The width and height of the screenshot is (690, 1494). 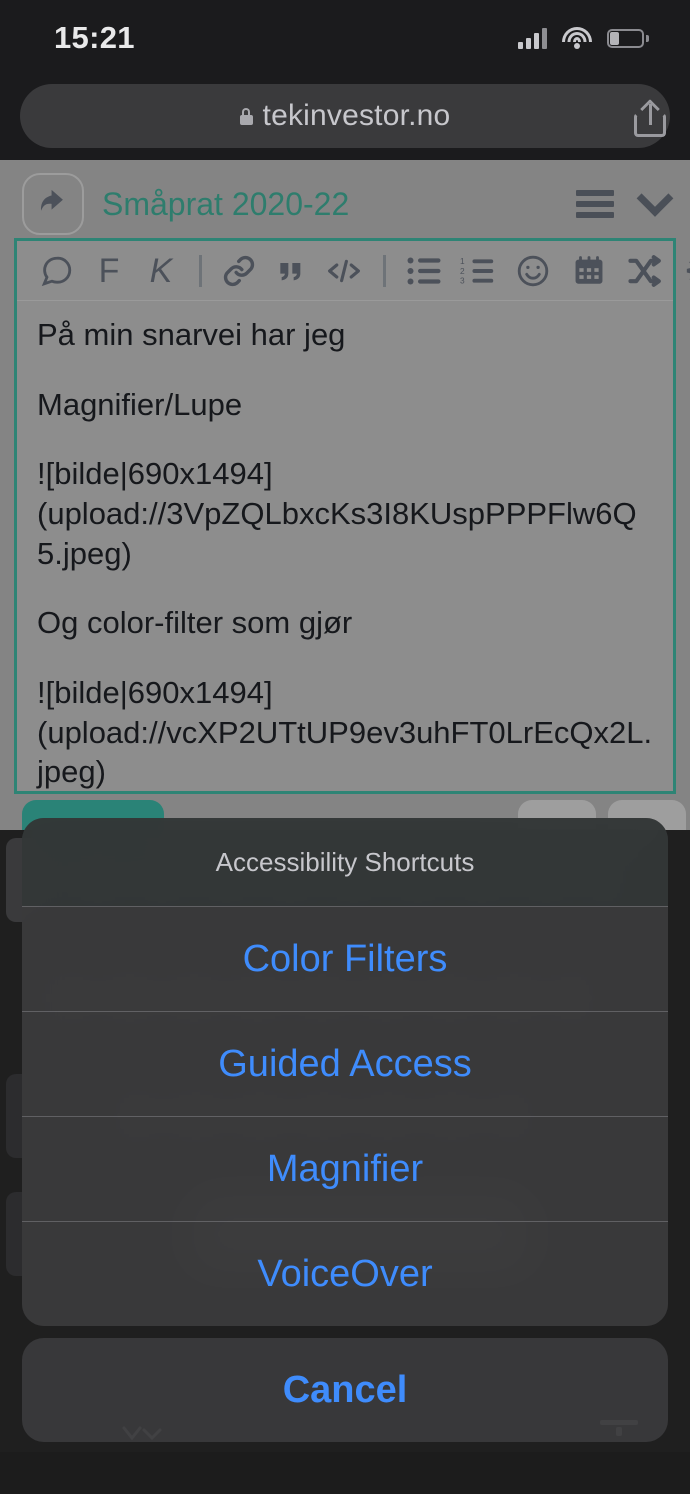 I want to click on action-sheet-item-guided-access: Guided Access, so click(x=345, y=1063).